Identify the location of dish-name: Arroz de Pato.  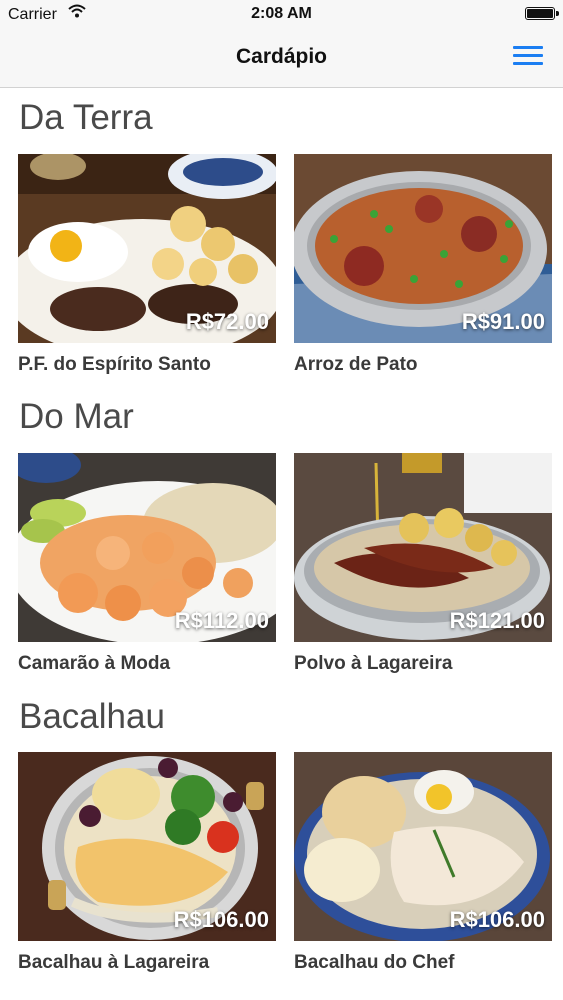
(356, 364).